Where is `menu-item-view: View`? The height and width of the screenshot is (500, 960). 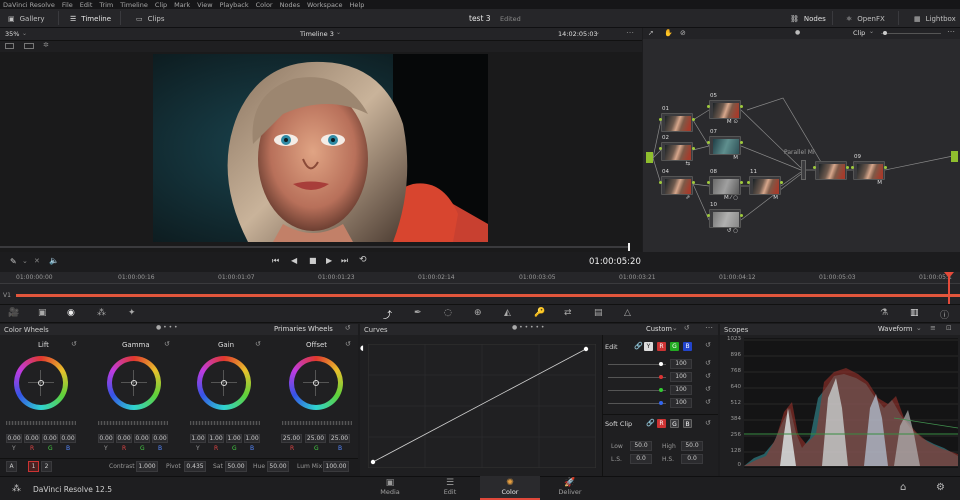 menu-item-view: View is located at coordinates (204, 5).